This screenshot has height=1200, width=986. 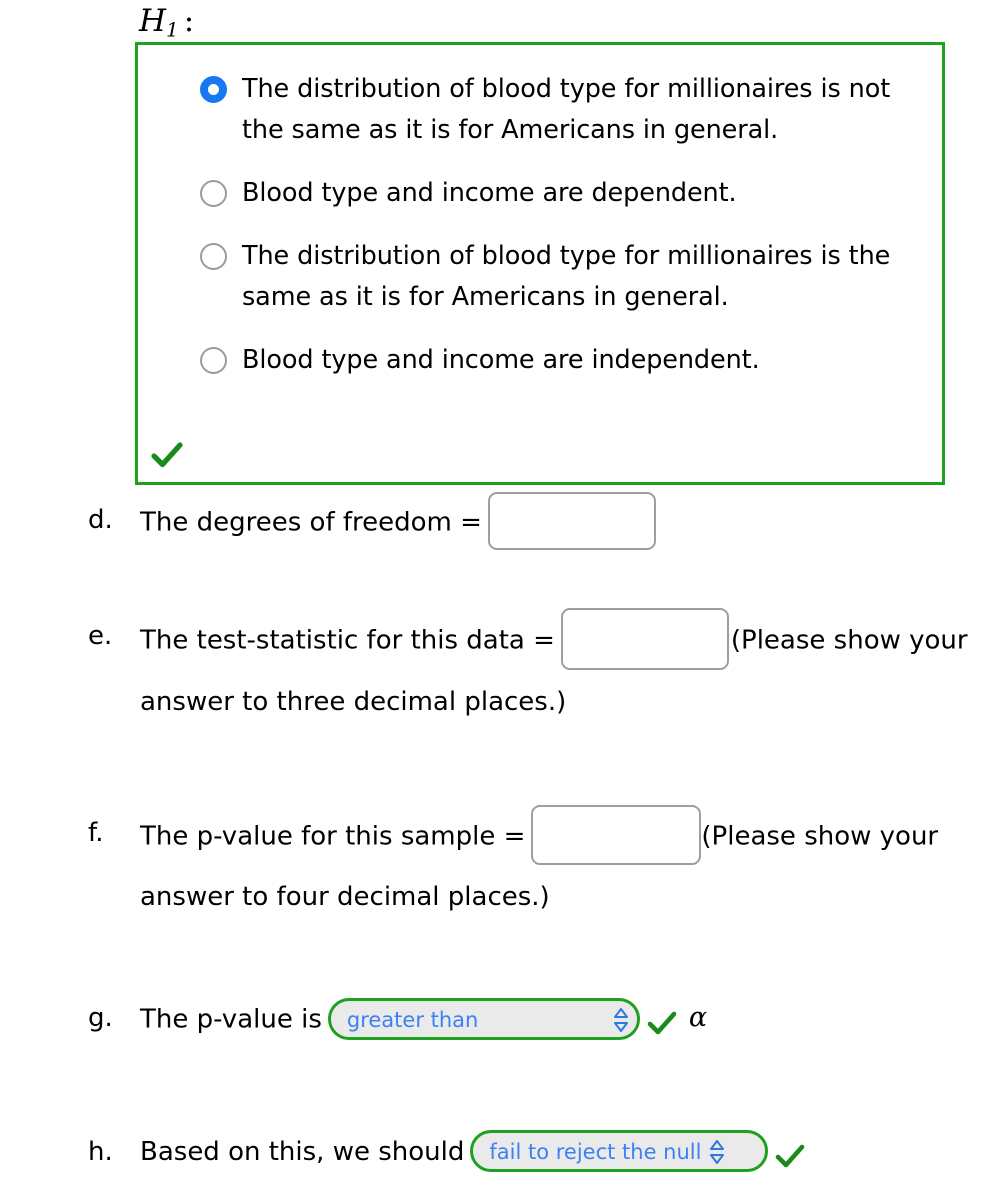 I want to click on p-value-input, so click(x=616, y=835).